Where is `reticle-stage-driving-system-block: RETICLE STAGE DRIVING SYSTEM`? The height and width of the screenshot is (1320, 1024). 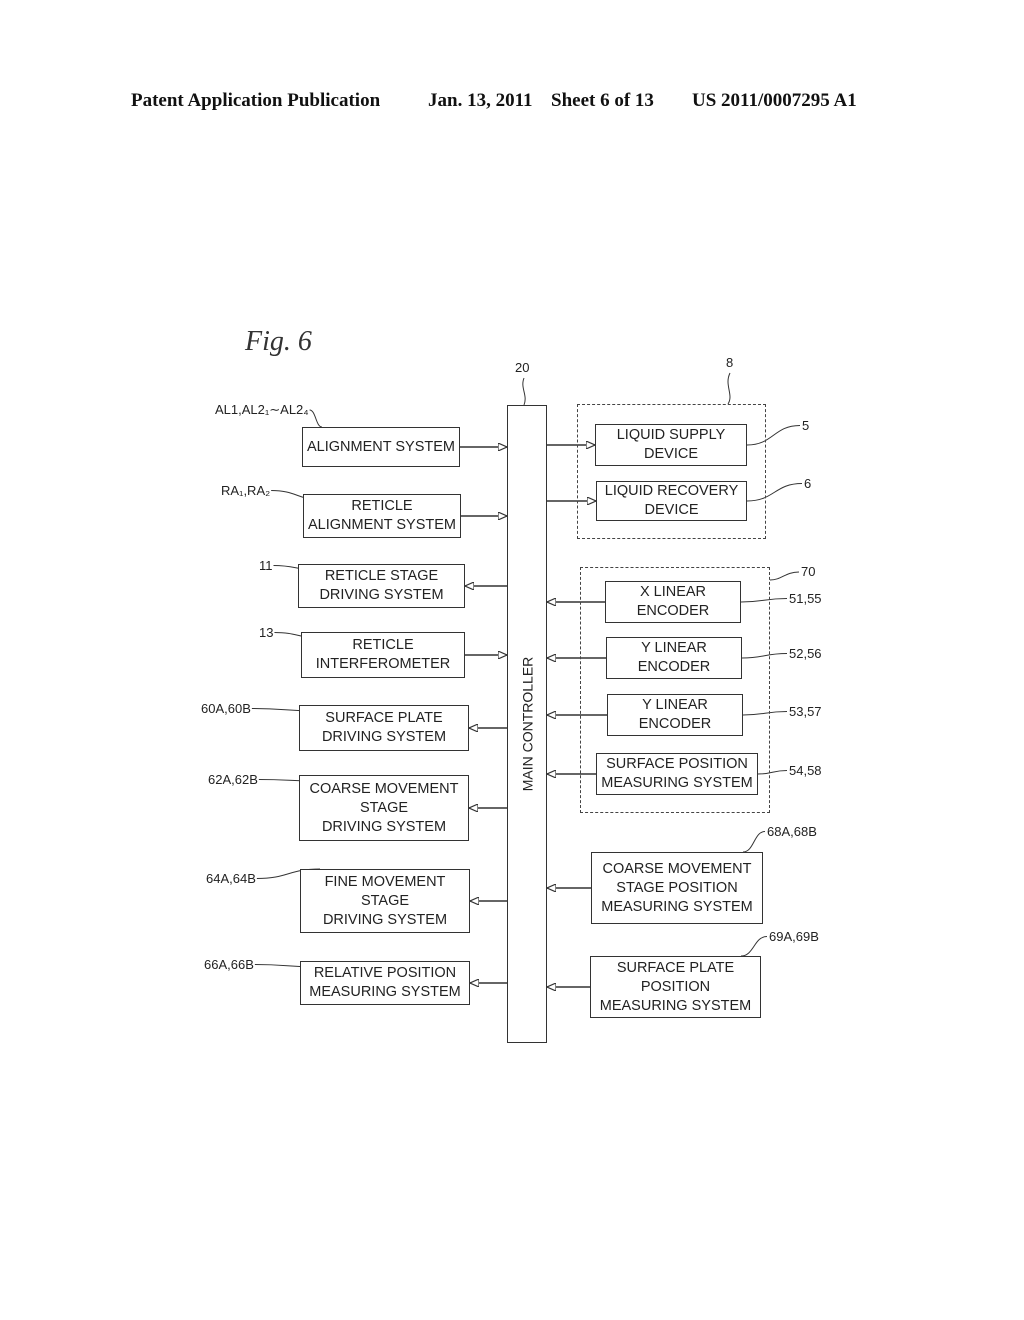 reticle-stage-driving-system-block: RETICLE STAGE DRIVING SYSTEM is located at coordinates (381, 586).